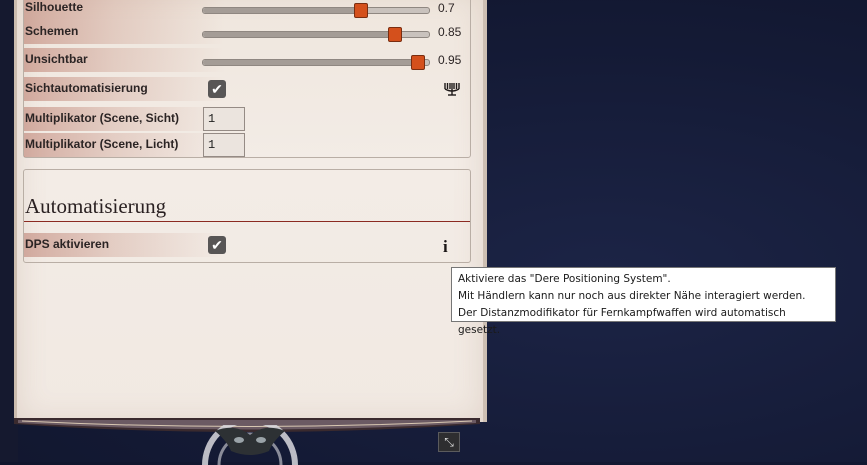 The height and width of the screenshot is (465, 867). What do you see at coordinates (247, 145) in the screenshot?
I see `multiplikator-licht-row: Multiplikator (Scene, Licht)` at bounding box center [247, 145].